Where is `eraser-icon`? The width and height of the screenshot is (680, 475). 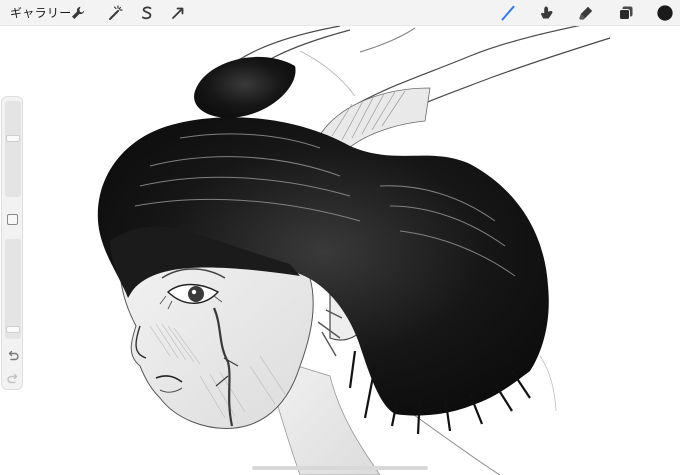 eraser-icon is located at coordinates (586, 13).